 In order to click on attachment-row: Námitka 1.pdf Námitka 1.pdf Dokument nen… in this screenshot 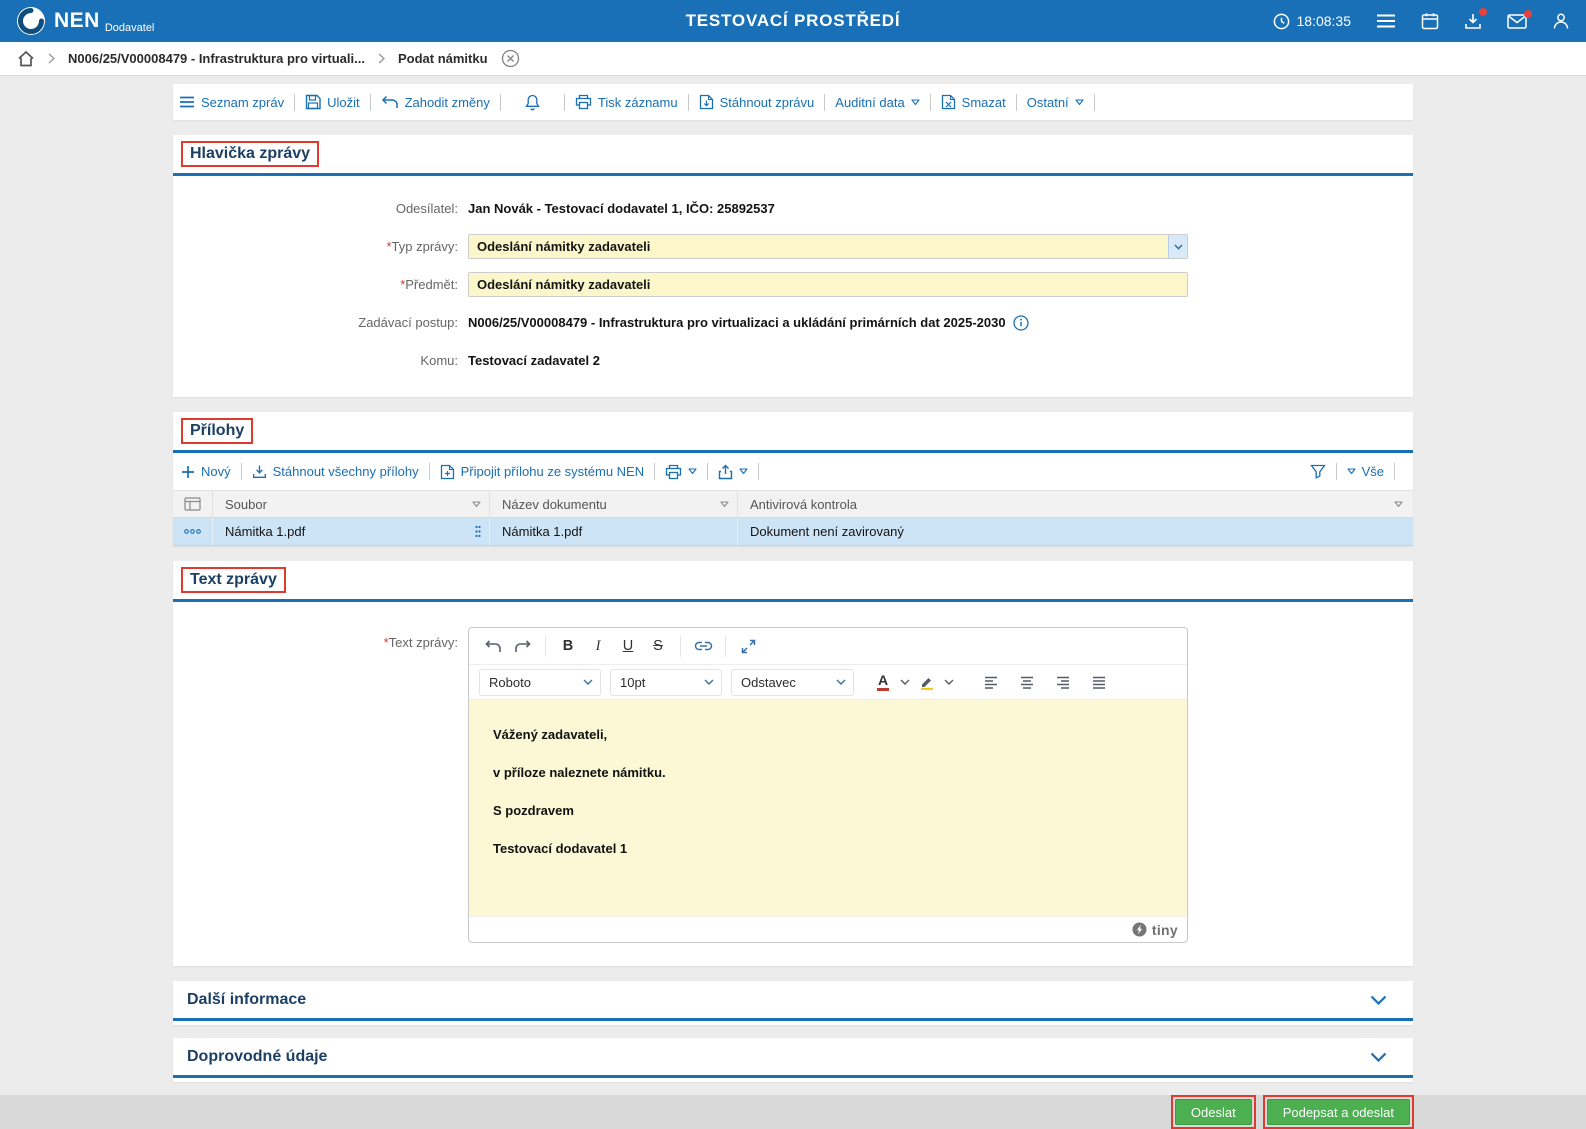, I will do `click(793, 532)`.